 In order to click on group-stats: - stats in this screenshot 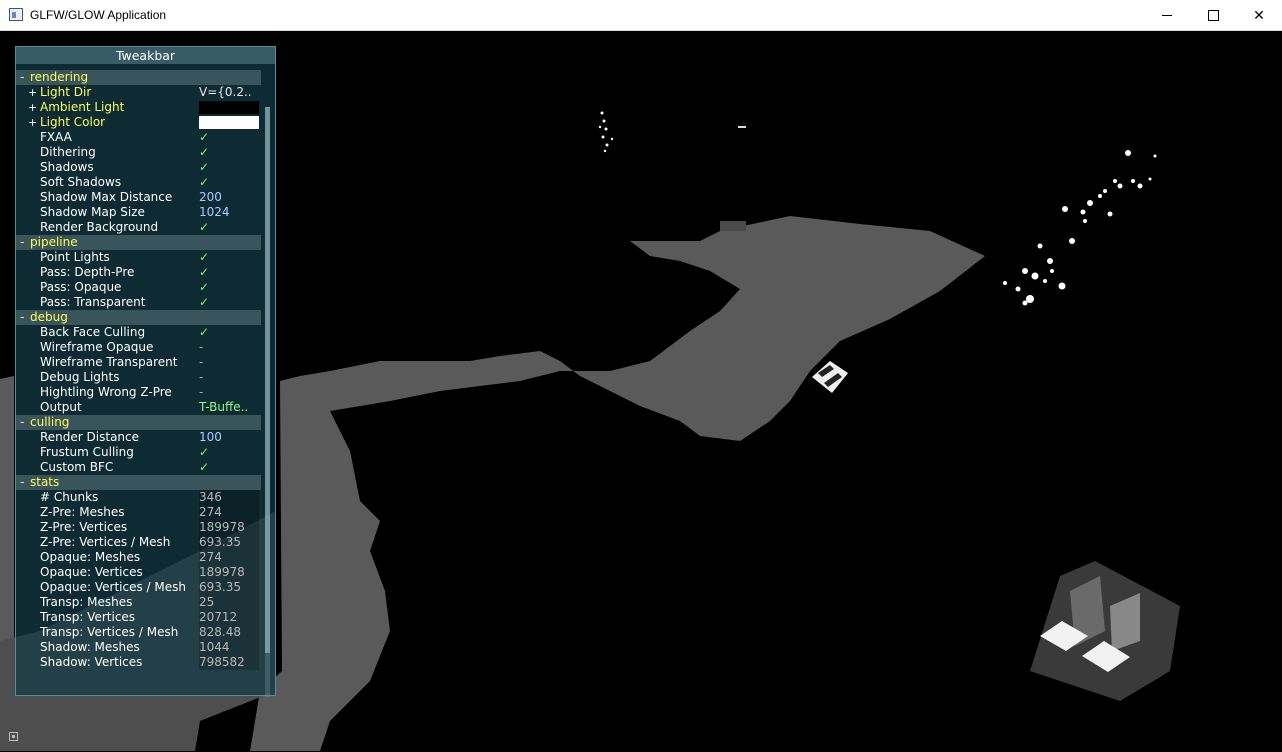, I will do `click(138, 482)`.